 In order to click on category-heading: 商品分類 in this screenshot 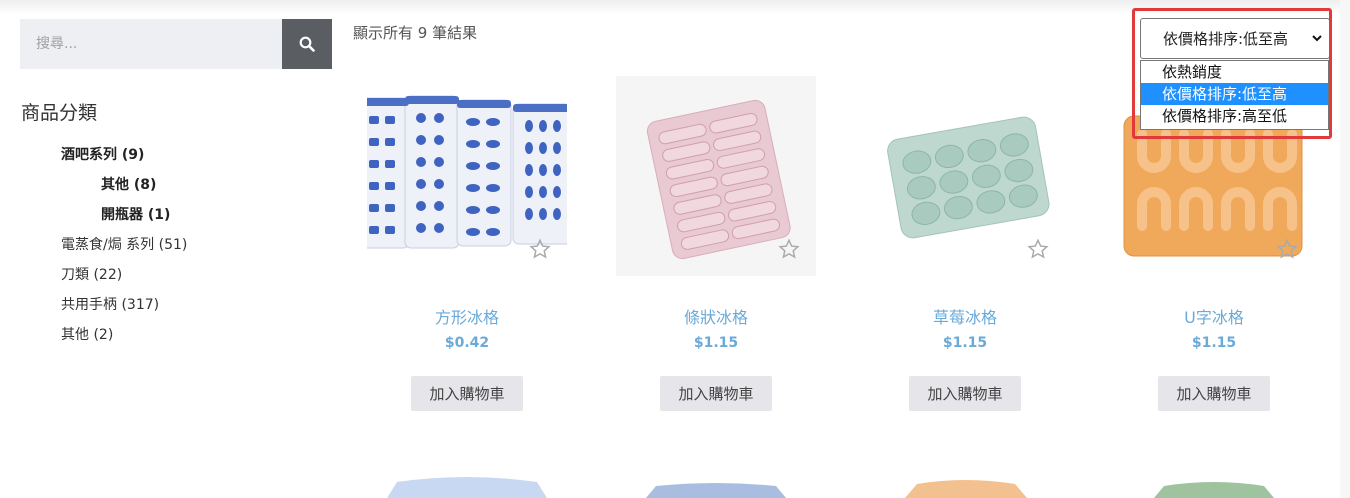, I will do `click(59, 113)`.